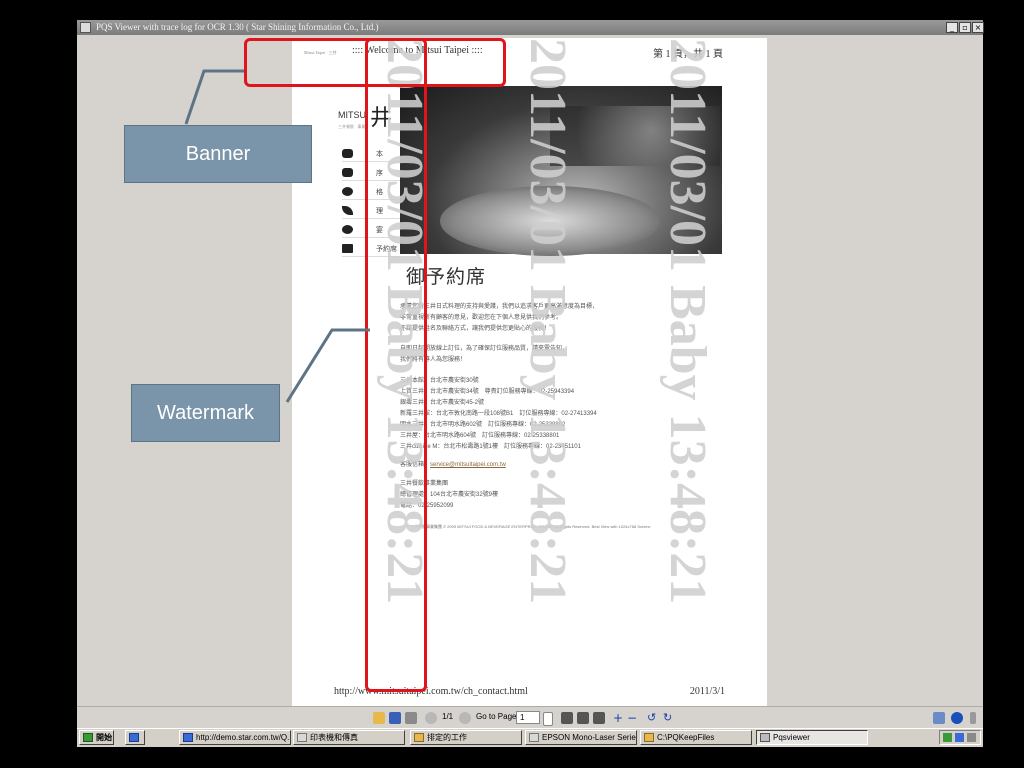  I want to click on zoom-in-icon: +, so click(619, 718).